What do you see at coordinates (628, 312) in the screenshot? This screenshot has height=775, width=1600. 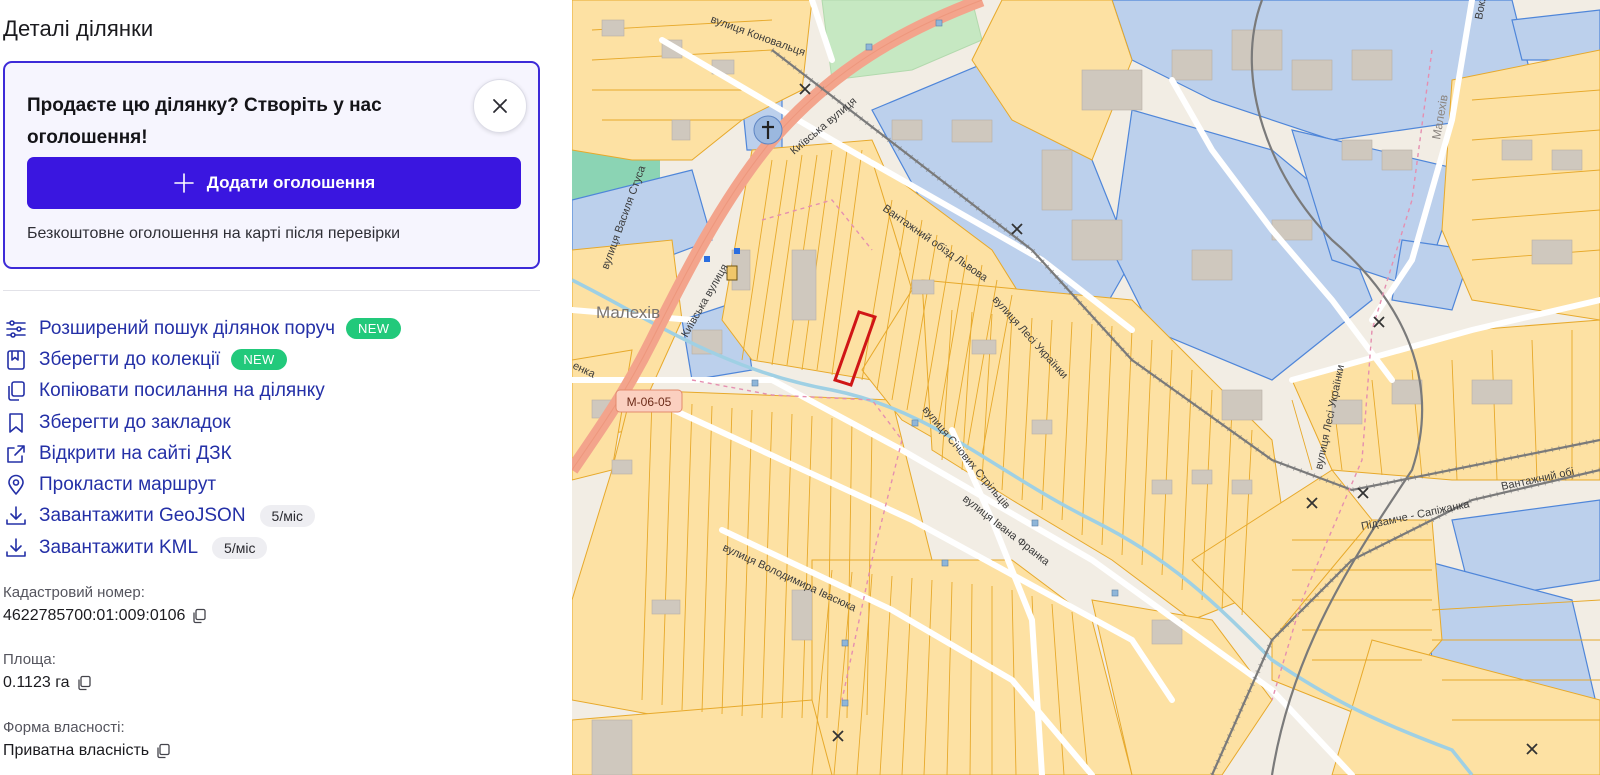 I see `label-malekhiv: Малехів` at bounding box center [628, 312].